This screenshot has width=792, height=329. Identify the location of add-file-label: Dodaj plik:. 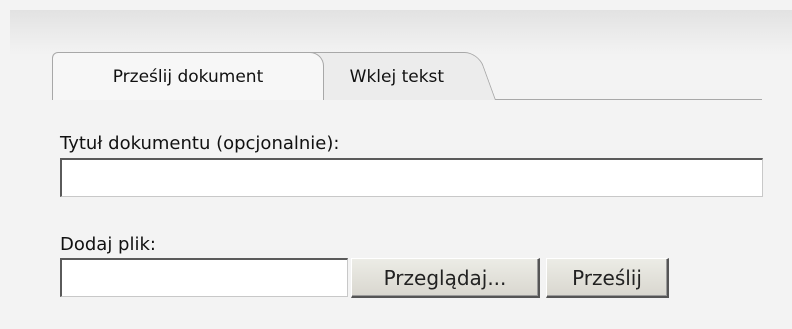
(108, 244).